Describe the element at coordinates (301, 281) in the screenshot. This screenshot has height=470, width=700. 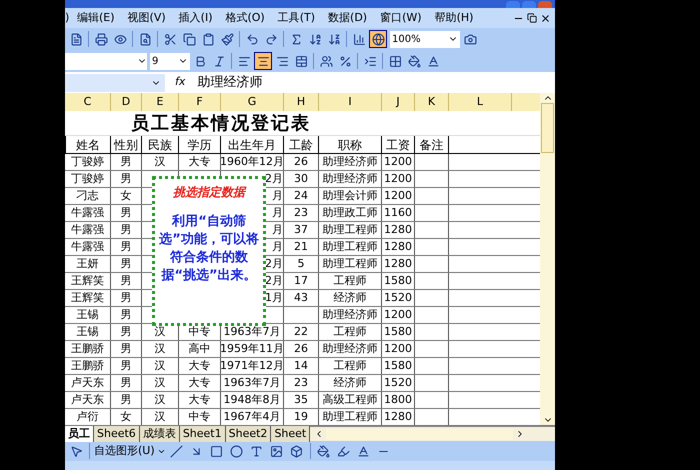
I see `table-cell: 17` at that location.